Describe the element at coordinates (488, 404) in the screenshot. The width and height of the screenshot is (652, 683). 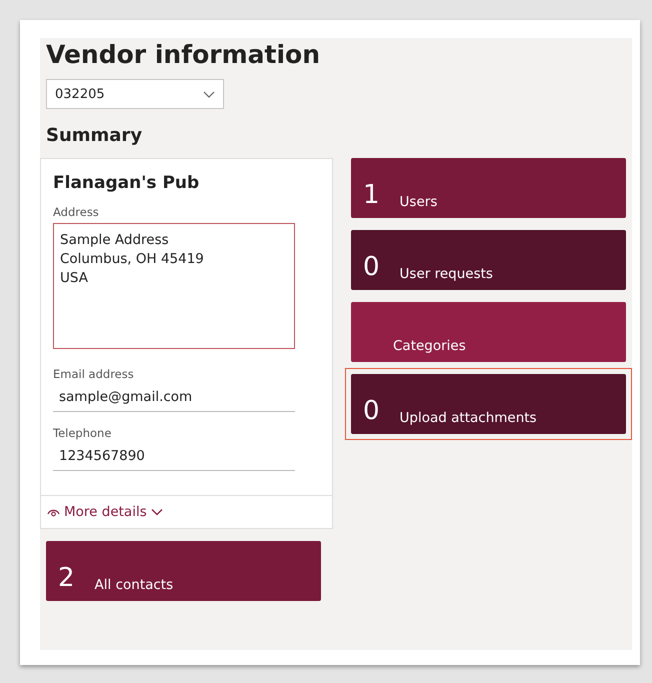
I see `summary-tile: 0 Upload attachments` at that location.